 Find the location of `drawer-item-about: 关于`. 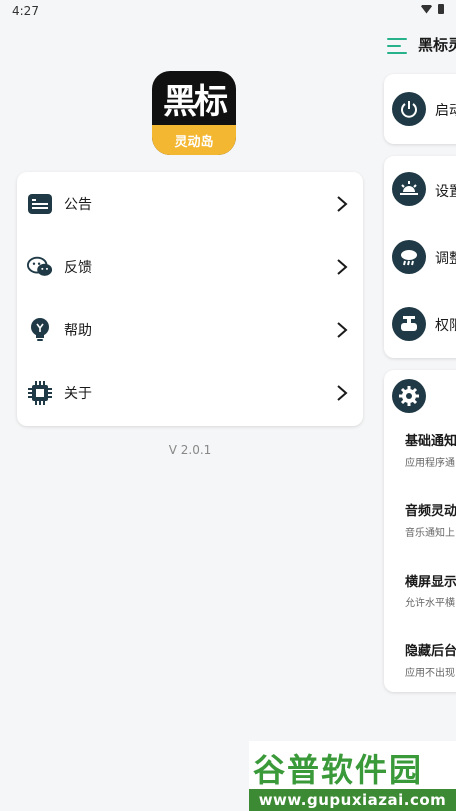

drawer-item-about: 关于 is located at coordinates (190, 392).